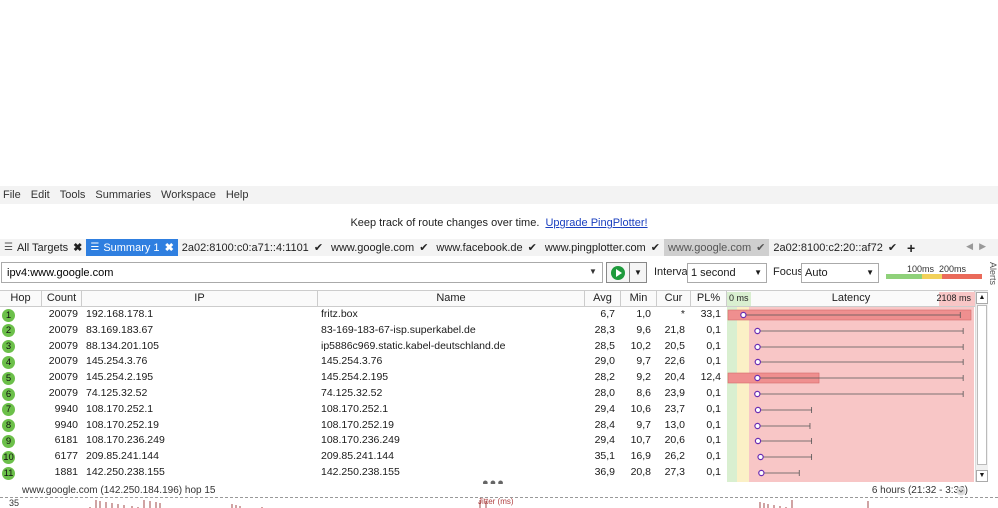 The height and width of the screenshot is (508, 998). I want to click on count-cell: 20079, so click(63, 345).